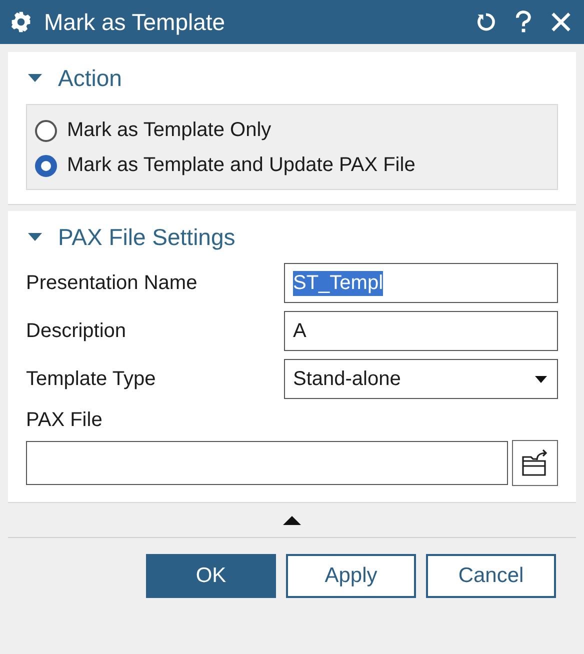 The height and width of the screenshot is (654, 584). I want to click on radio-option: Mark as Template Only, so click(292, 130).